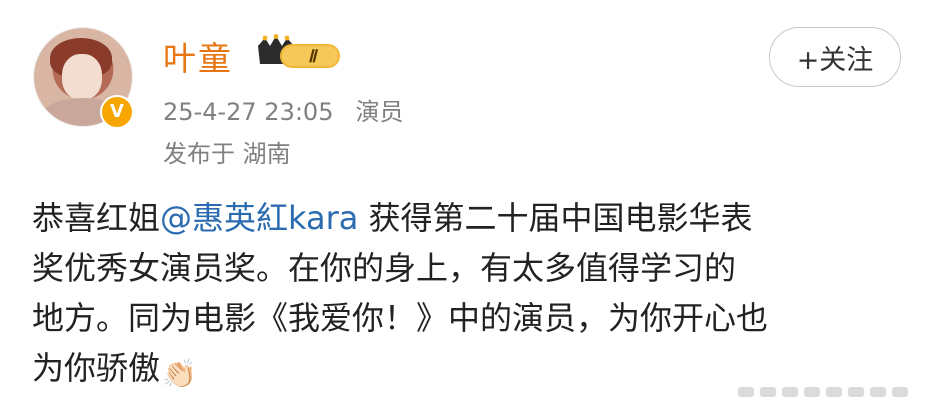 The image size is (932, 413). Describe the element at coordinates (227, 154) in the screenshot. I see `post-location: 发布于 湖南` at that location.